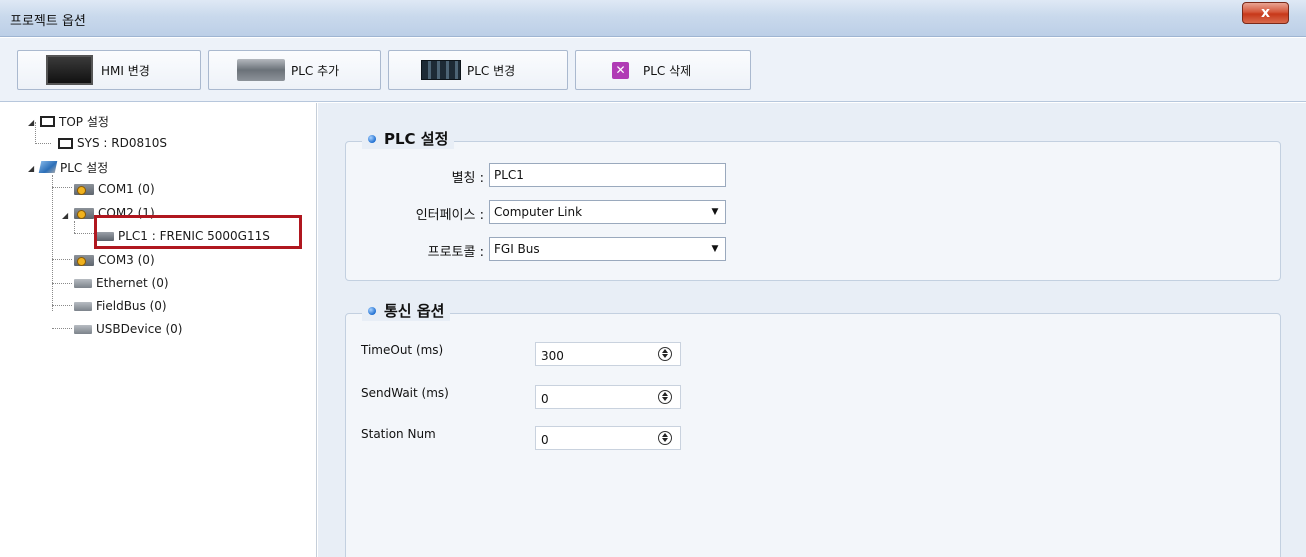  I want to click on tree-item-usbdevice: USBDevice (0), so click(128, 329).